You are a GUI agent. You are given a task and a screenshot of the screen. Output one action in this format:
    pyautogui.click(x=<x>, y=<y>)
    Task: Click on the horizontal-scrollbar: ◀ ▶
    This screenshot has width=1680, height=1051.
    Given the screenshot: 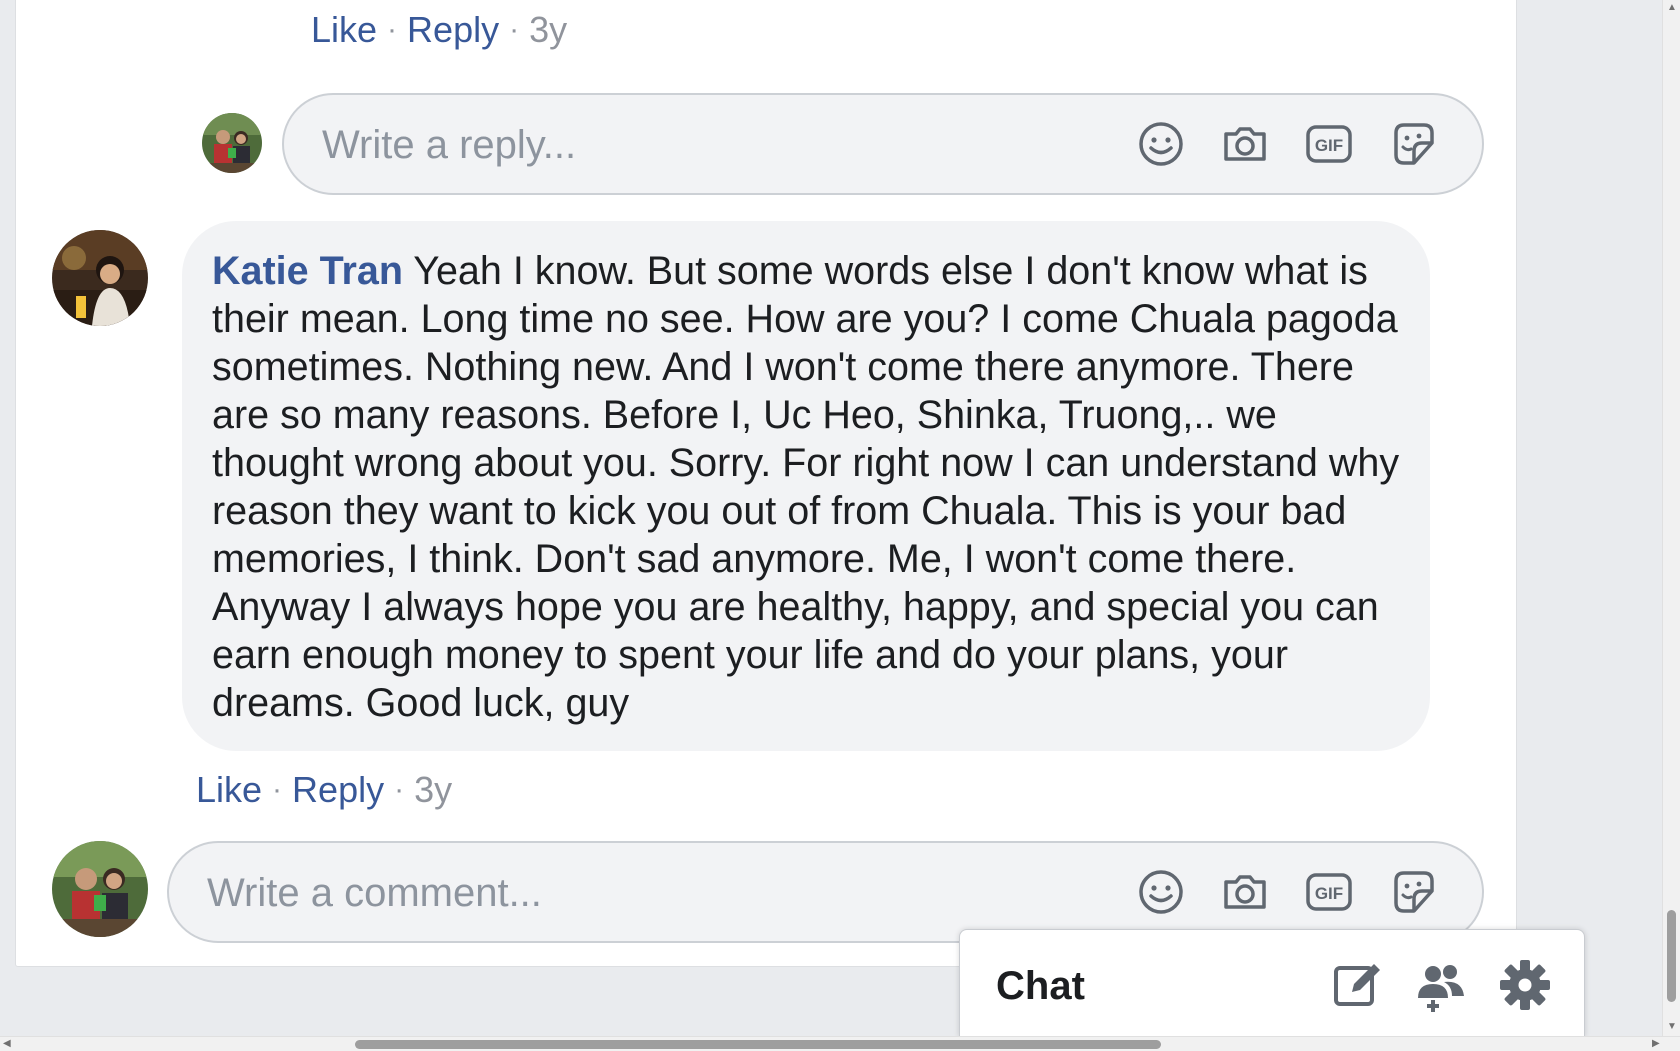 What is the action you would take?
    pyautogui.click(x=840, y=1043)
    